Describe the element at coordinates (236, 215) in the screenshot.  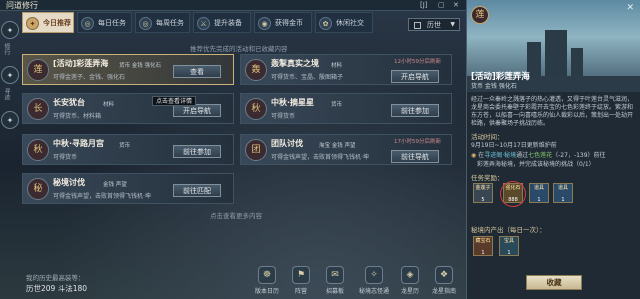
I see `view-more-link: 点击查看更多内容` at that location.